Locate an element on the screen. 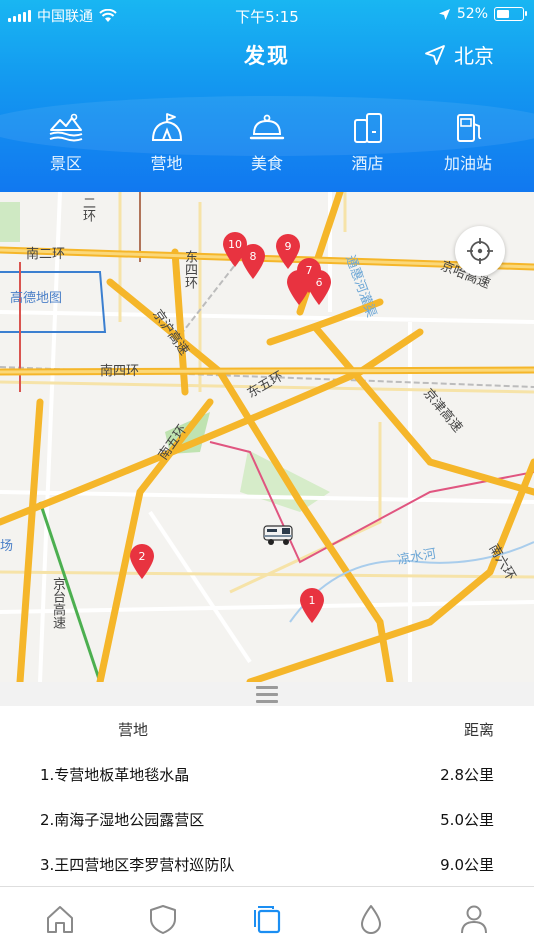 The width and height of the screenshot is (534, 950). drag-handle-icon is located at coordinates (267, 694).